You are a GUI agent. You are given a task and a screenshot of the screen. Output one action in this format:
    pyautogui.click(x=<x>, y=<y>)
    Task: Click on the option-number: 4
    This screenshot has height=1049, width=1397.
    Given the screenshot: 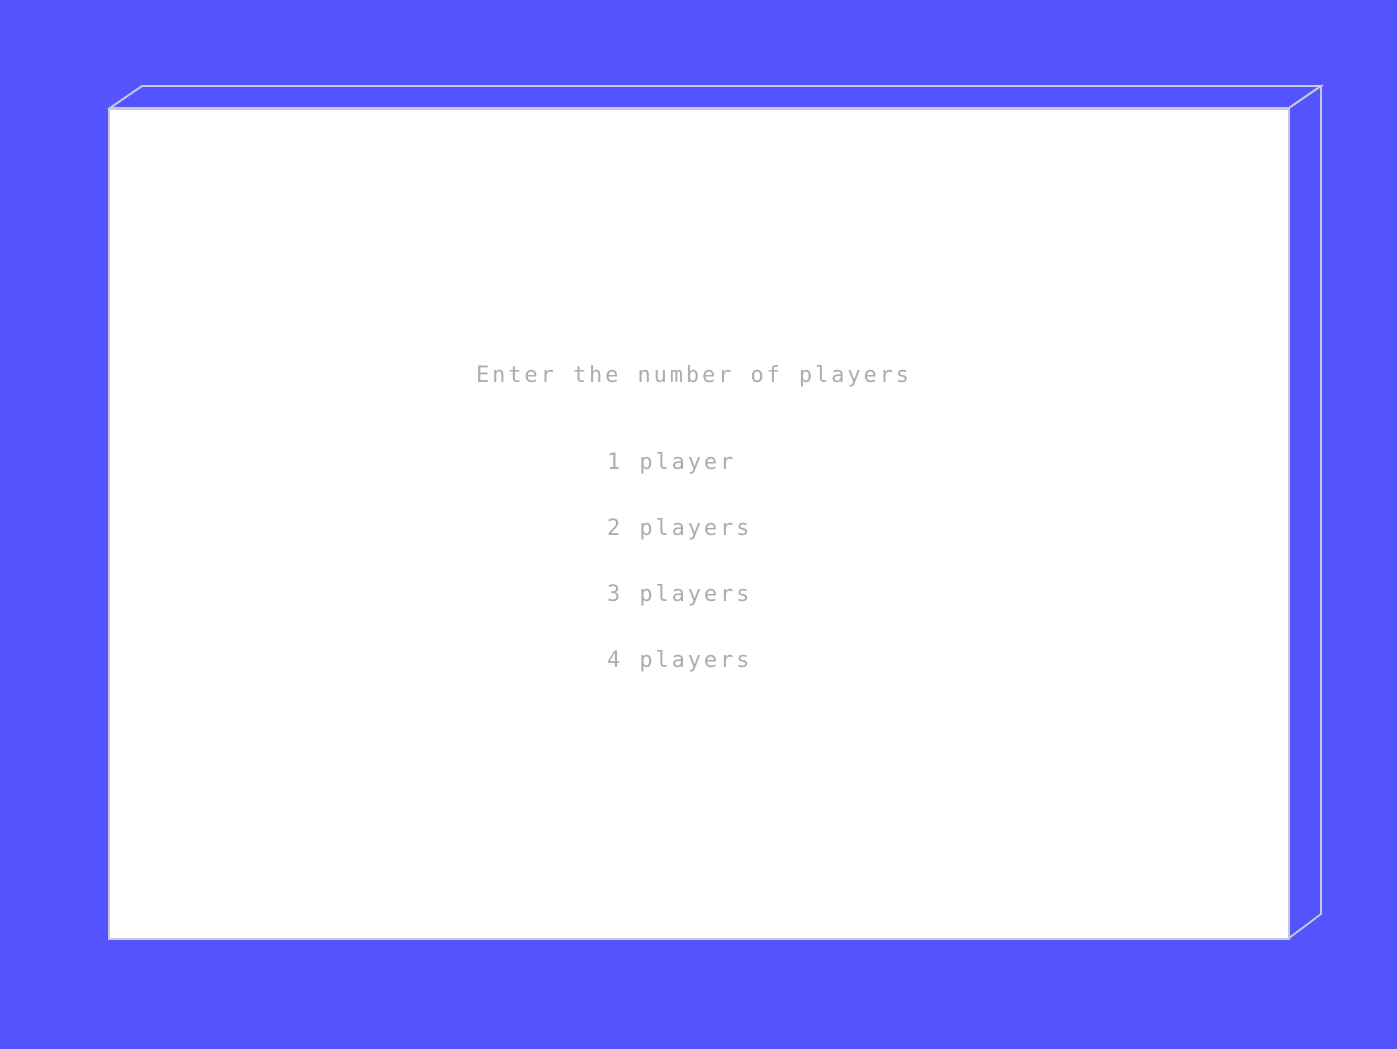 What is the action you would take?
    pyautogui.click(x=615, y=660)
    